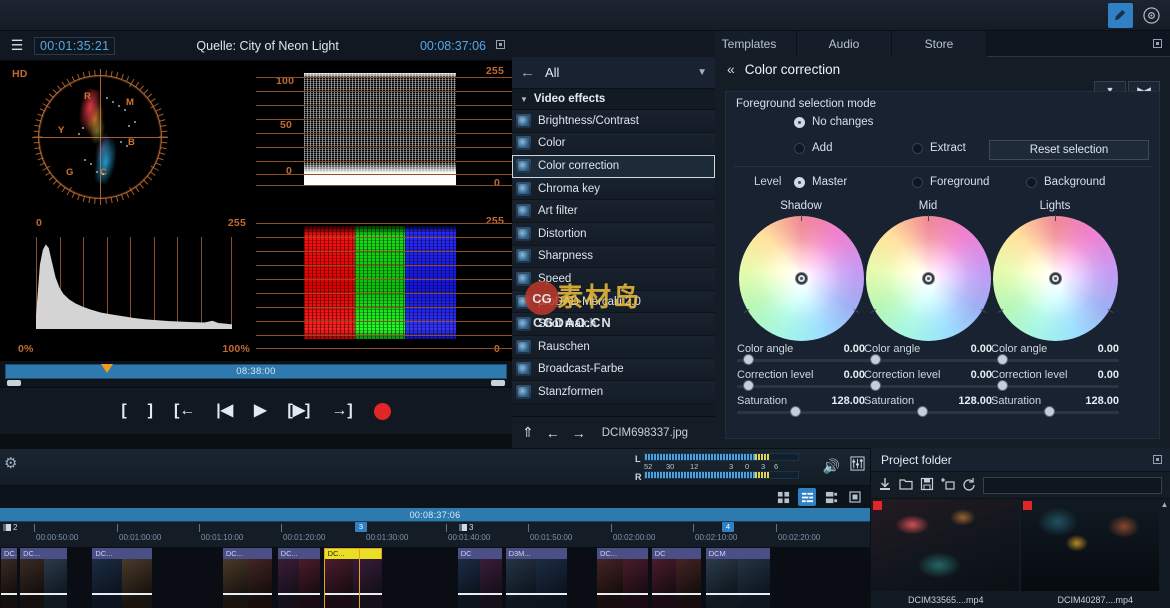 Image resolution: width=1170 pixels, height=608 pixels. What do you see at coordinates (435, 578) in the screenshot?
I see `timeline-track: DC... DC... DC... DC... DC... DC... DC` at bounding box center [435, 578].